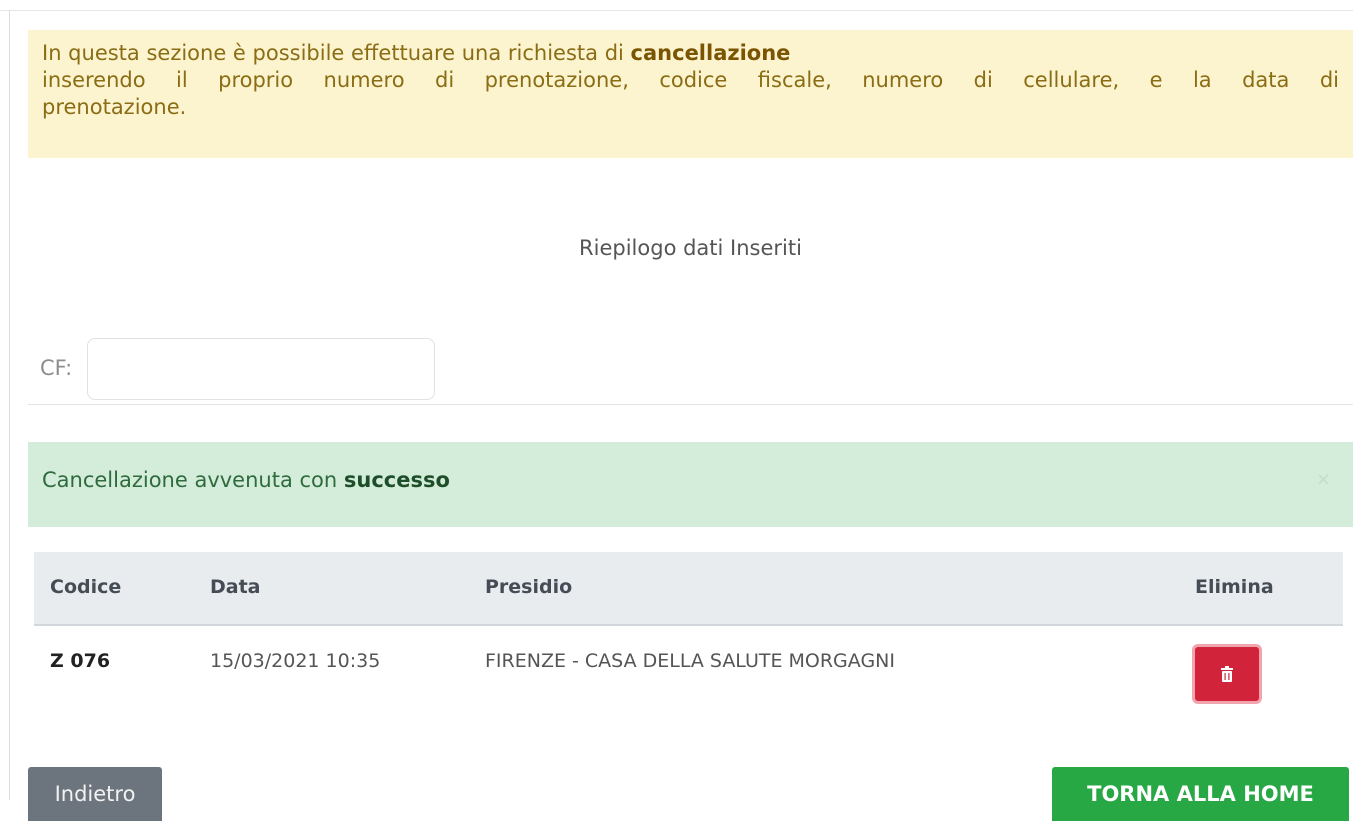 The width and height of the screenshot is (1353, 831). I want to click on table-header: Codice Data Presidio Elimina, so click(688, 589).